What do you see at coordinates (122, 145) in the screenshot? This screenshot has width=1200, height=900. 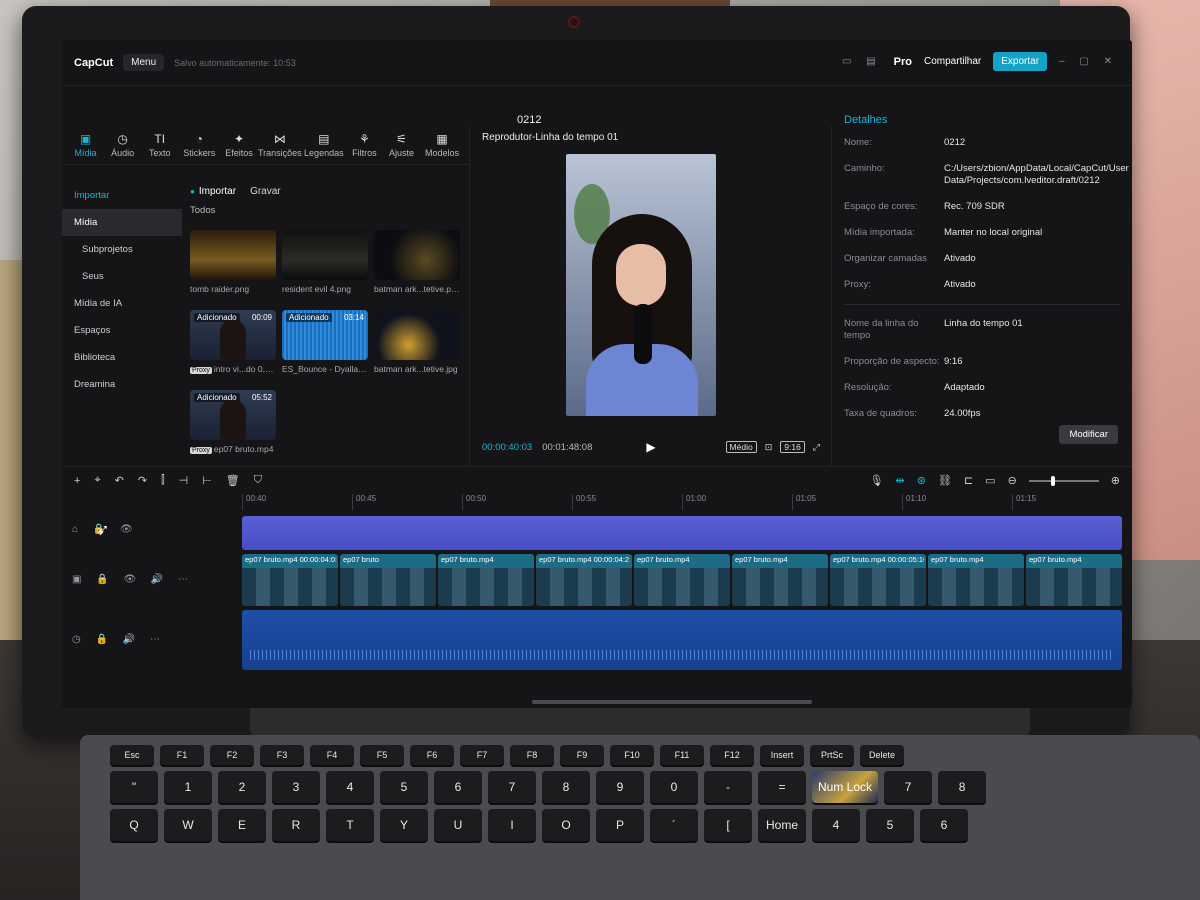 I see `tab-audio: ◷ Áudio` at bounding box center [122, 145].